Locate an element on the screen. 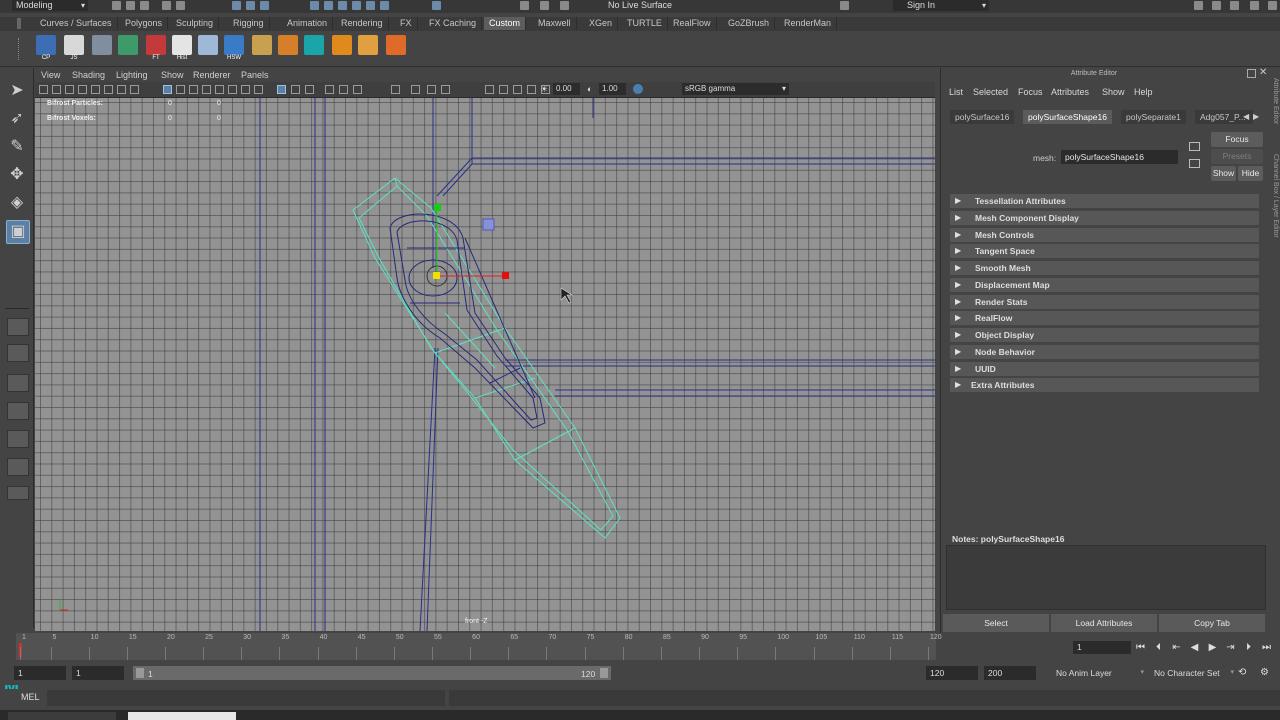 Image resolution: width=1280 pixels, height=720 pixels. snap-point-icon is located at coordinates (342, 5).